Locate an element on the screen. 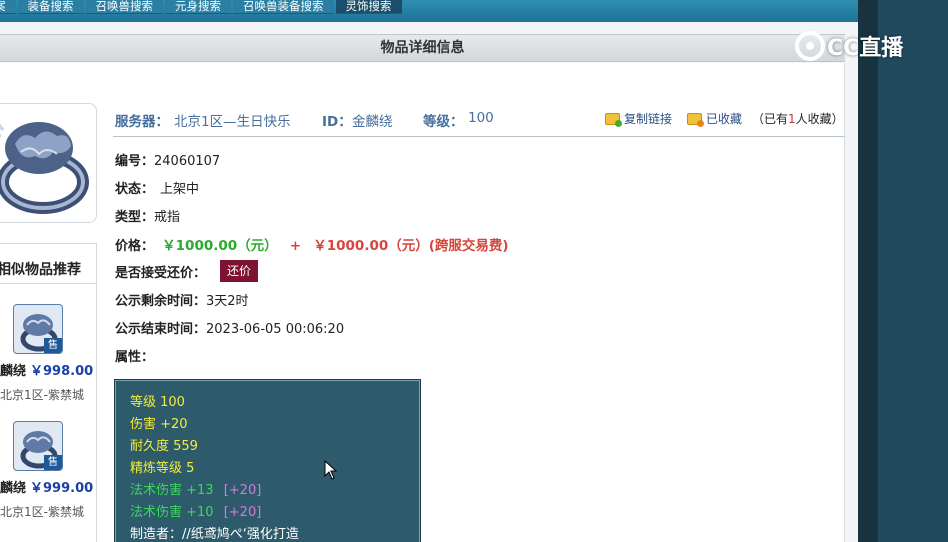  attr-damage: 伤害 +20 is located at coordinates (159, 424).